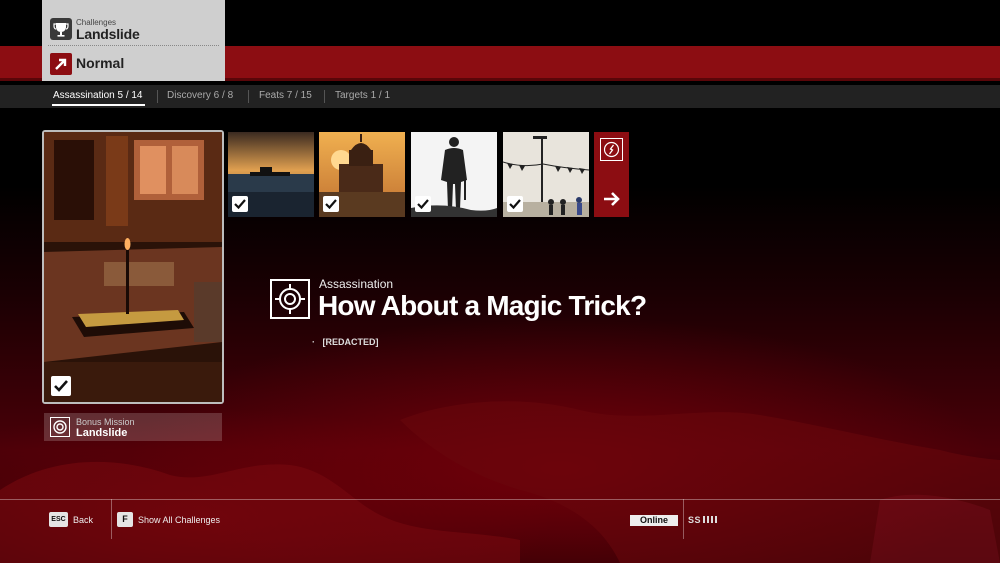  Describe the element at coordinates (200, 95) in the screenshot. I see `tab-discovery: Discovery 6 / 8` at that location.